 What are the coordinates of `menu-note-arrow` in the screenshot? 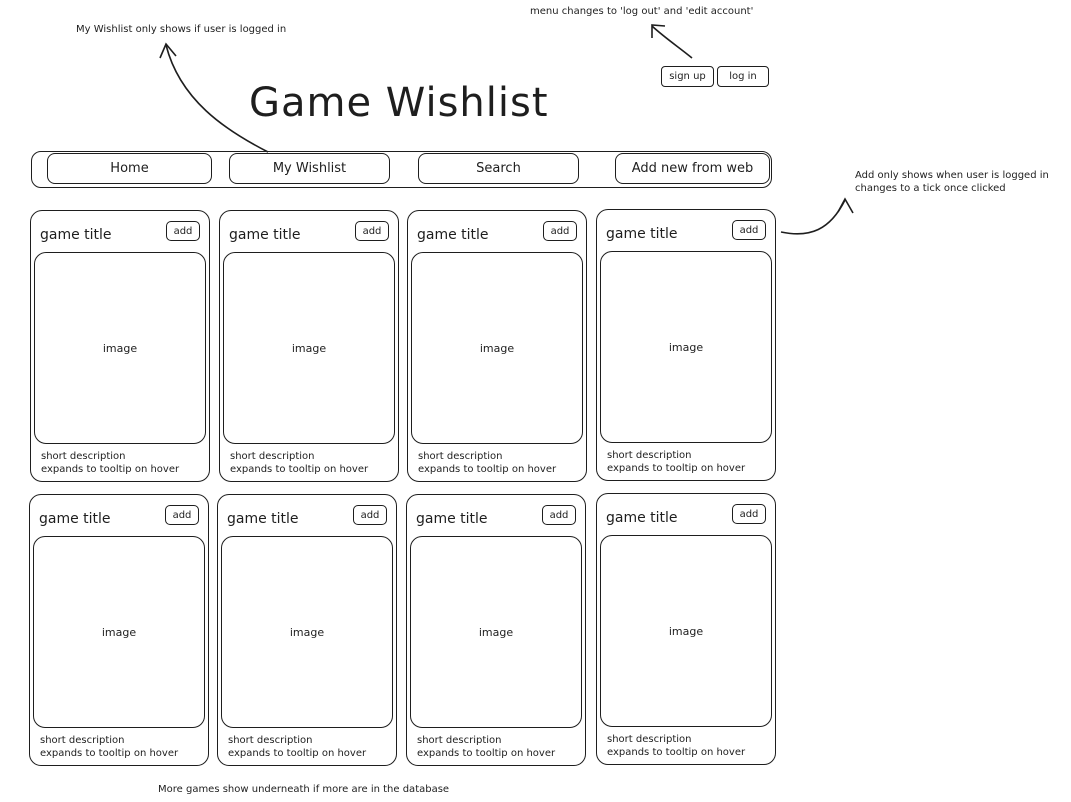 It's located at (672, 42).